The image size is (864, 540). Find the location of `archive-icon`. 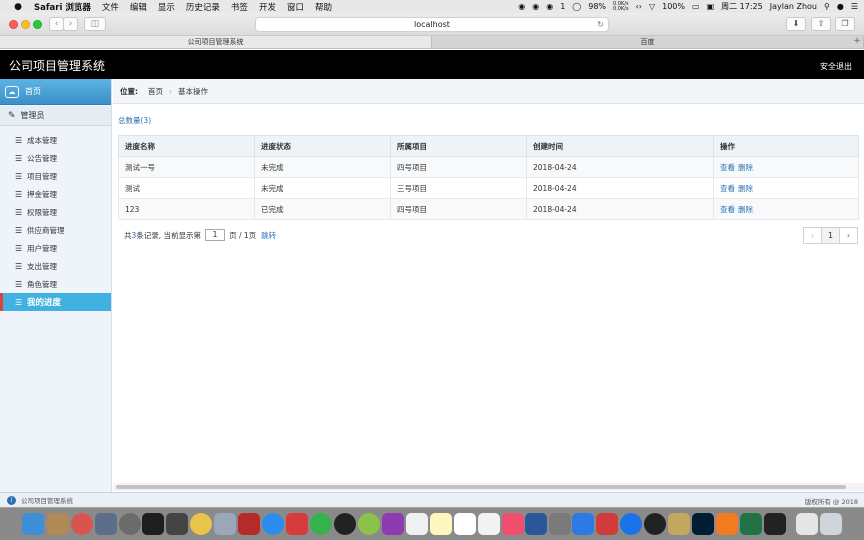

archive-icon is located at coordinates (679, 524).